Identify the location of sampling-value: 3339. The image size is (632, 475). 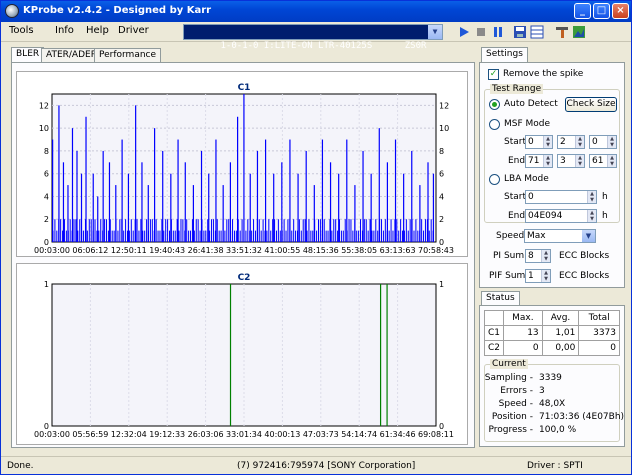
(550, 378).